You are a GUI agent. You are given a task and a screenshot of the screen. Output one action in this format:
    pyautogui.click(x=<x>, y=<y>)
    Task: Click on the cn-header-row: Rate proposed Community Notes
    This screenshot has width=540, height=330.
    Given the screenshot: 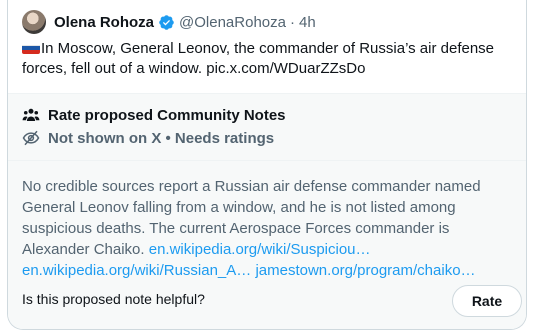 What is the action you would take?
    pyautogui.click(x=154, y=115)
    